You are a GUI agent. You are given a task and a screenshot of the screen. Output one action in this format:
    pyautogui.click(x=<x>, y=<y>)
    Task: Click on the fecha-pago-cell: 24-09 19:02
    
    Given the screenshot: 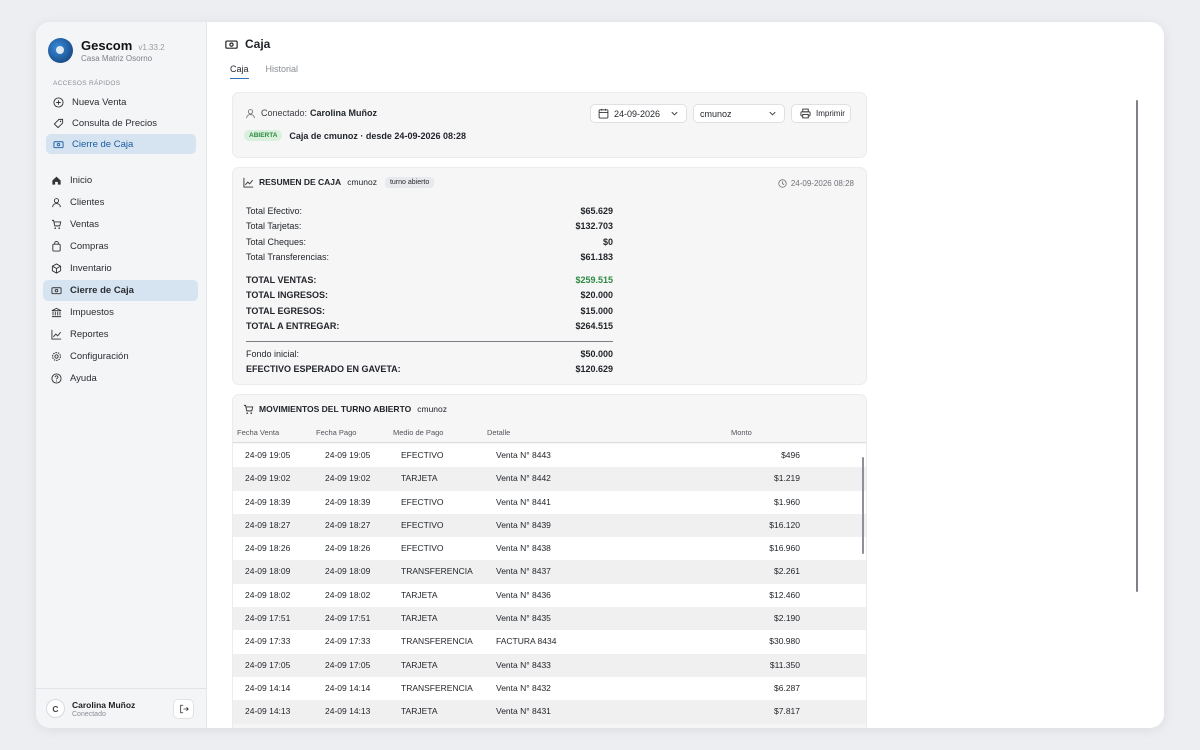 What is the action you would take?
    pyautogui.click(x=348, y=478)
    